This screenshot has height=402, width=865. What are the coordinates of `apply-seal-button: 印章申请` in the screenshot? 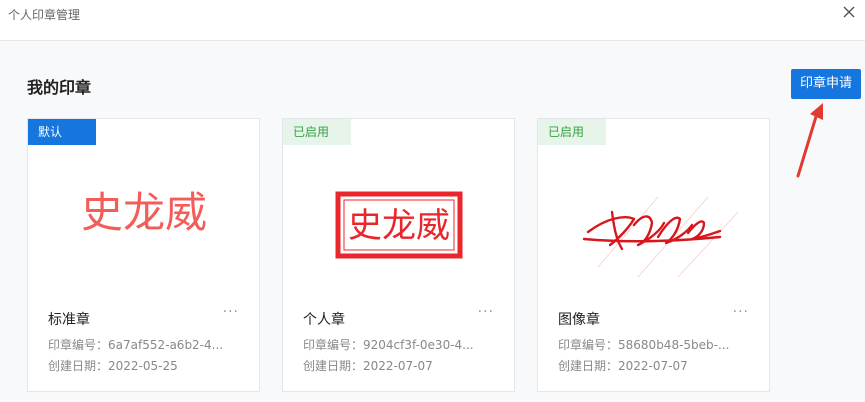 It's located at (826, 84).